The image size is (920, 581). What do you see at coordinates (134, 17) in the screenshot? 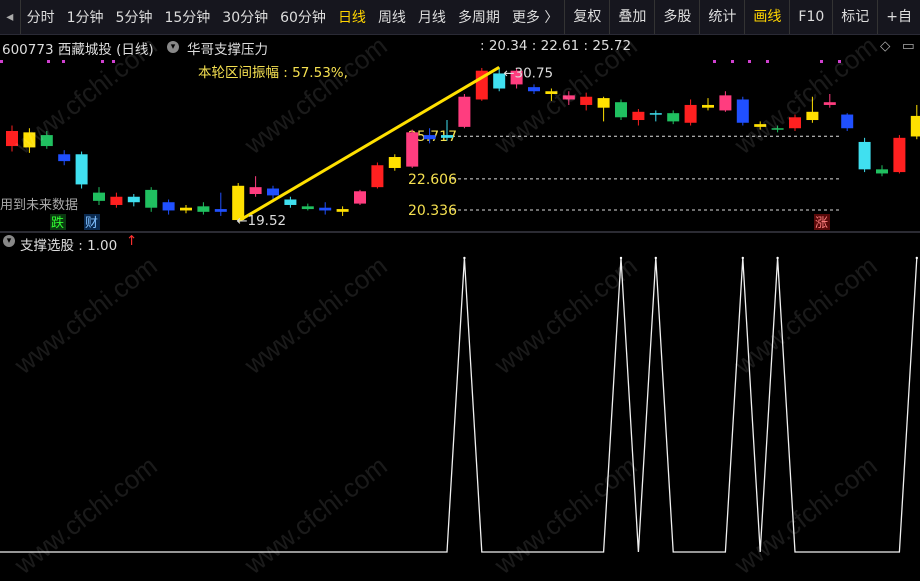
I see `period-tab-2: 5分钟` at bounding box center [134, 17].